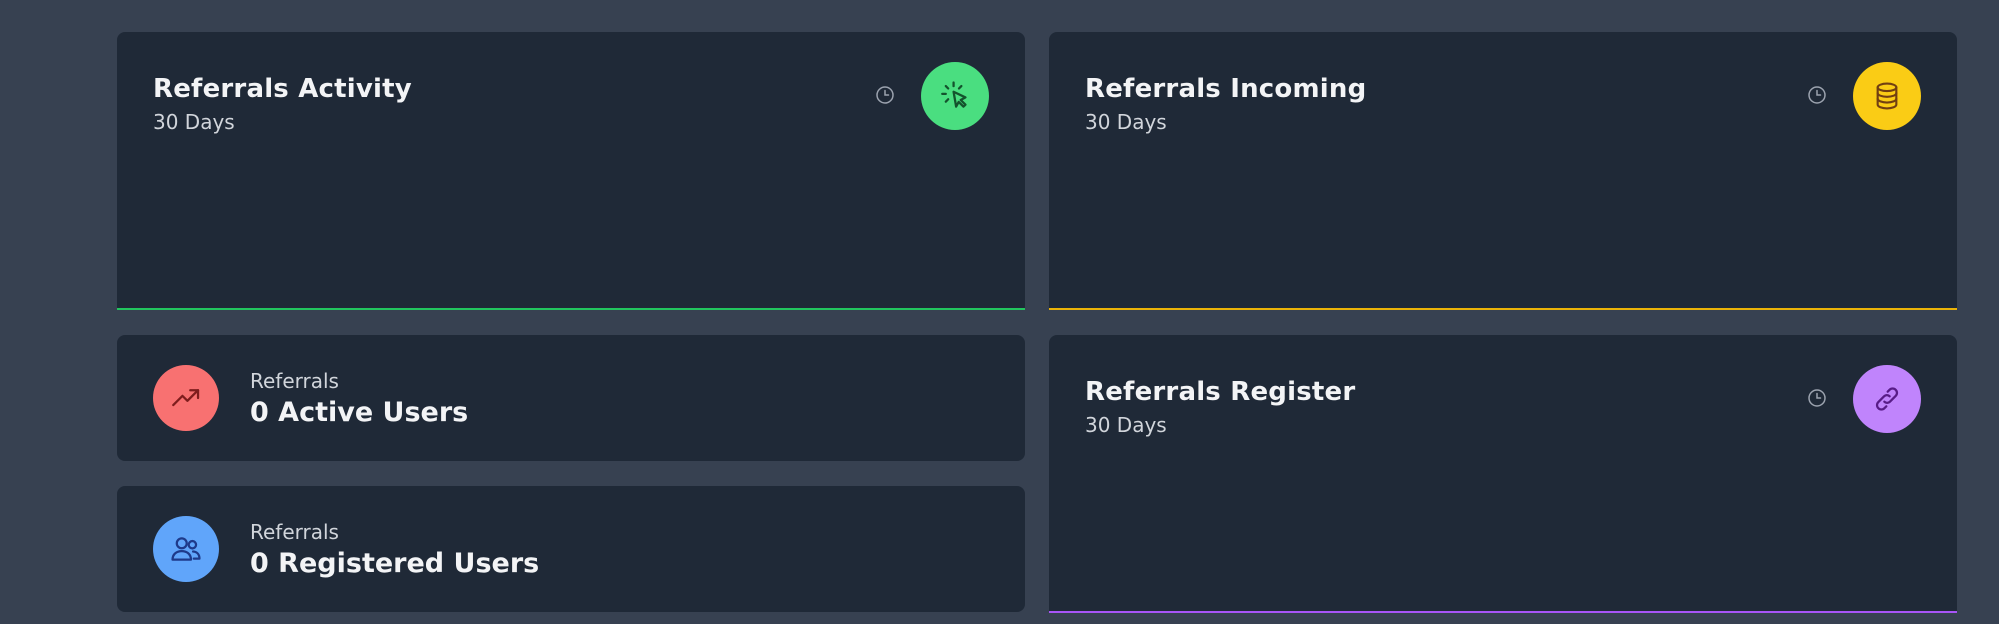 This screenshot has height=624, width=1999. I want to click on active-users-card: Referrals 0 Active Users, so click(571, 398).